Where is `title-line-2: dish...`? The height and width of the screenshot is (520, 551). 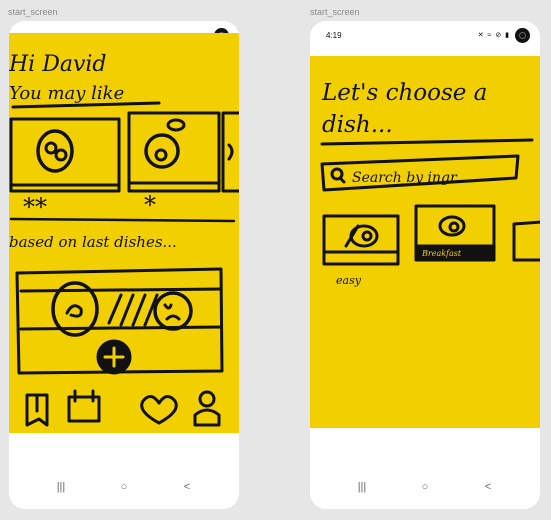
title-line-2: dish... is located at coordinates (357, 125).